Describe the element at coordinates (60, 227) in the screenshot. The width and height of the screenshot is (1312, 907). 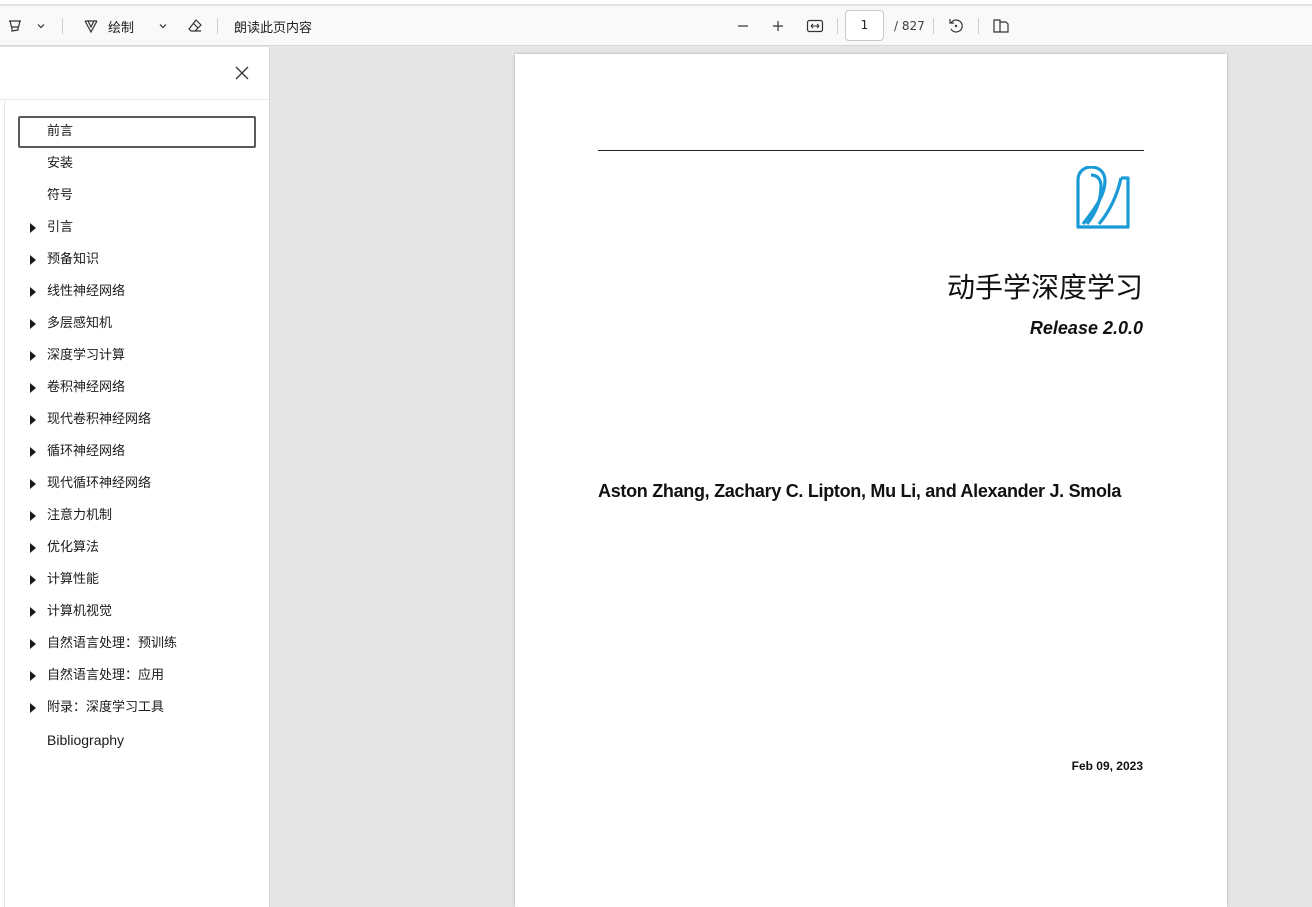
I see `sidebar-item-label: 引言` at that location.